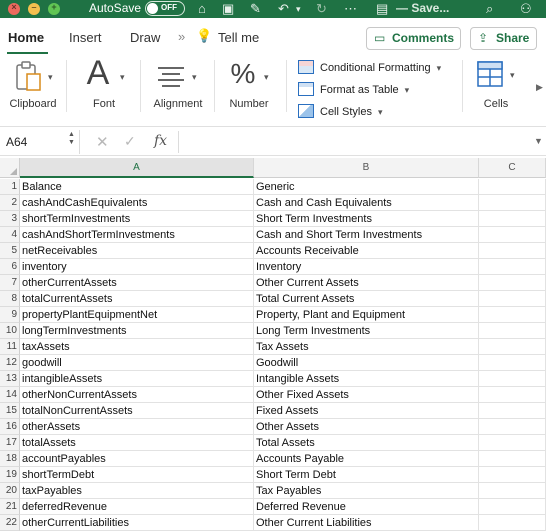 Image resolution: width=546 pixels, height=531 pixels. I want to click on format-as-table-button: Format as Table ▾, so click(353, 90).